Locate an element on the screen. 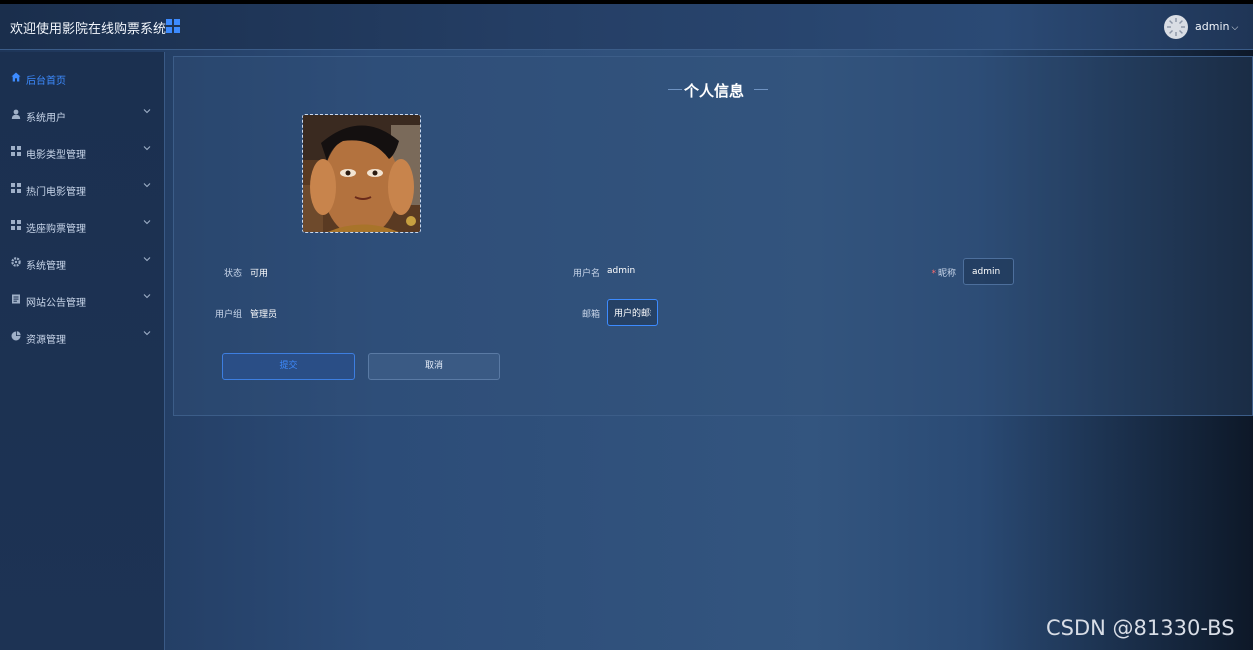 The width and height of the screenshot is (1253, 650). chevron-down-icon: ⌵ is located at coordinates (1235, 28).